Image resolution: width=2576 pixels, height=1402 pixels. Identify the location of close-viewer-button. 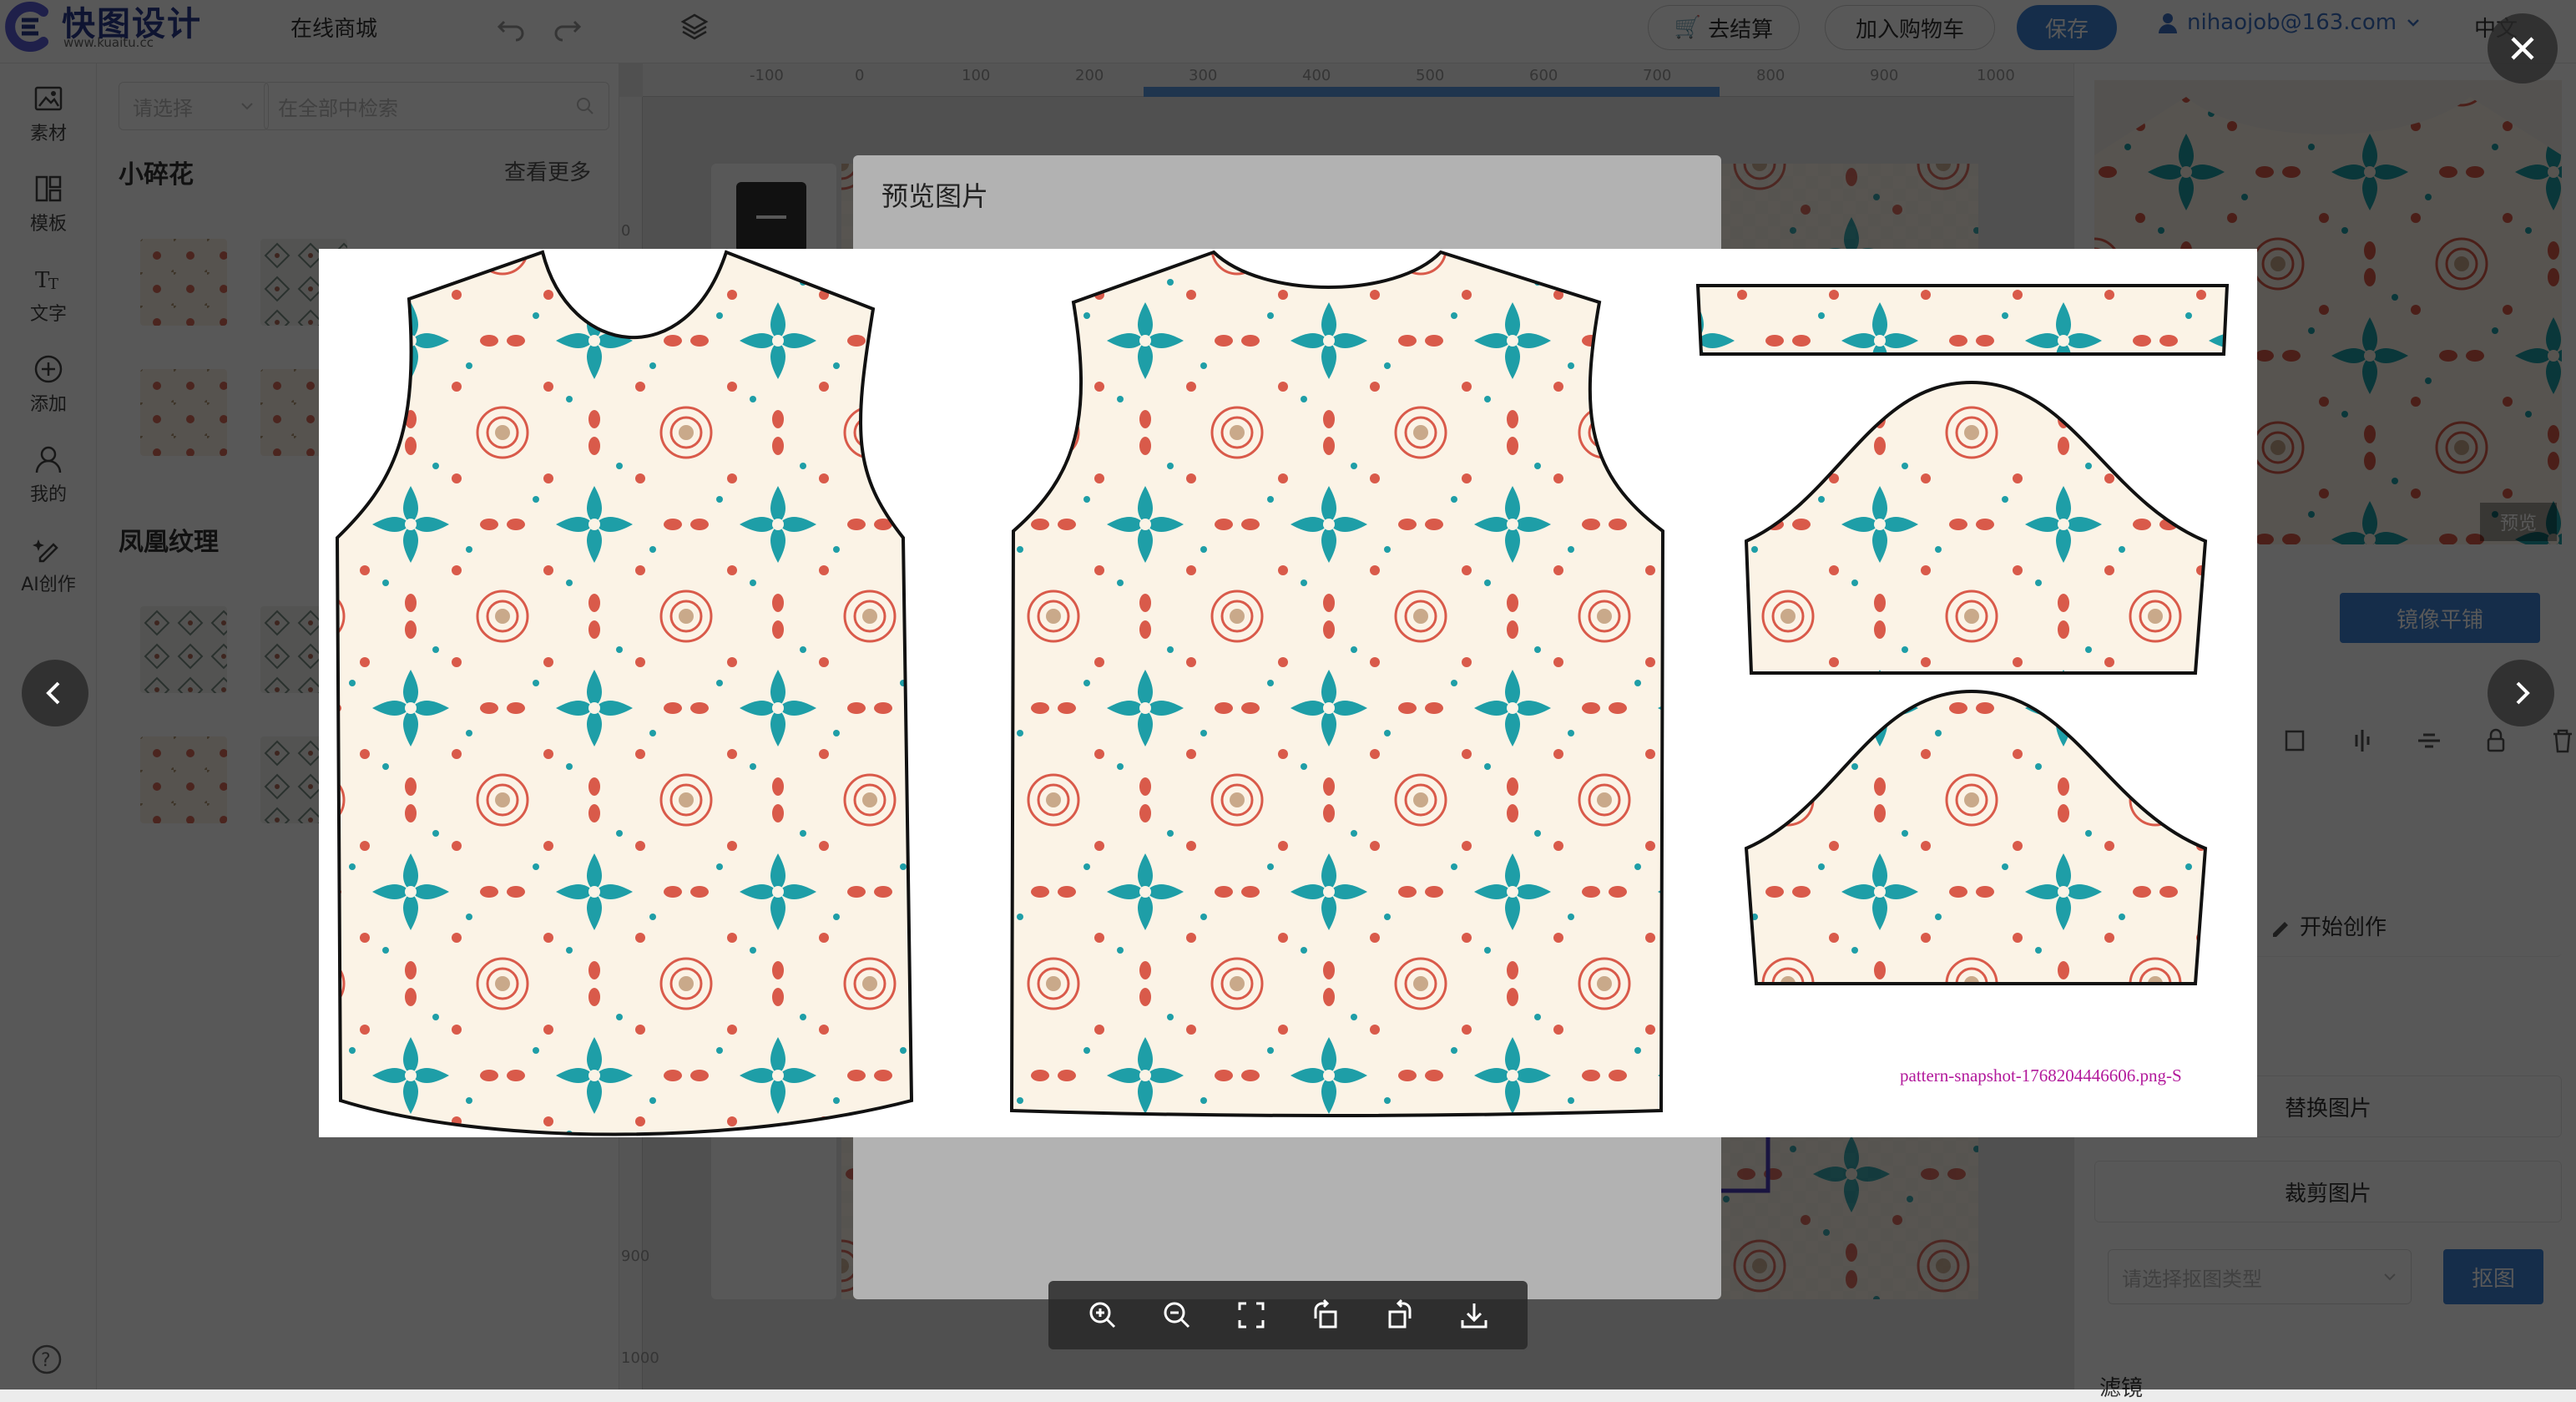
(2523, 48).